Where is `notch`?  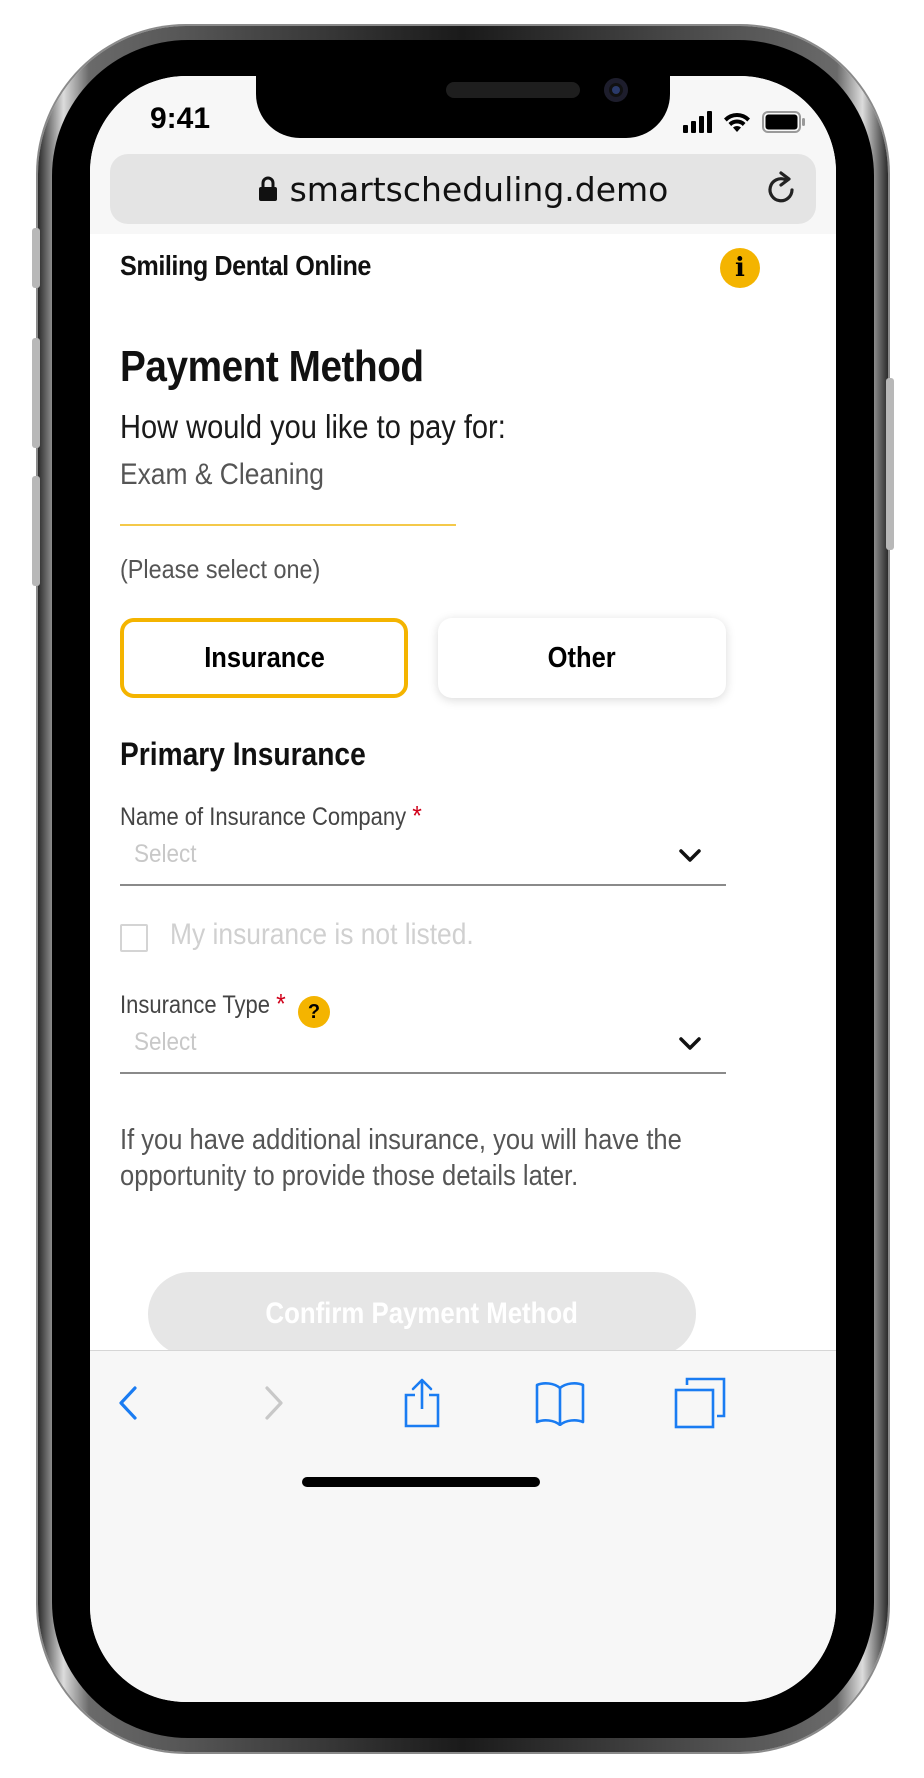
notch is located at coordinates (463, 107).